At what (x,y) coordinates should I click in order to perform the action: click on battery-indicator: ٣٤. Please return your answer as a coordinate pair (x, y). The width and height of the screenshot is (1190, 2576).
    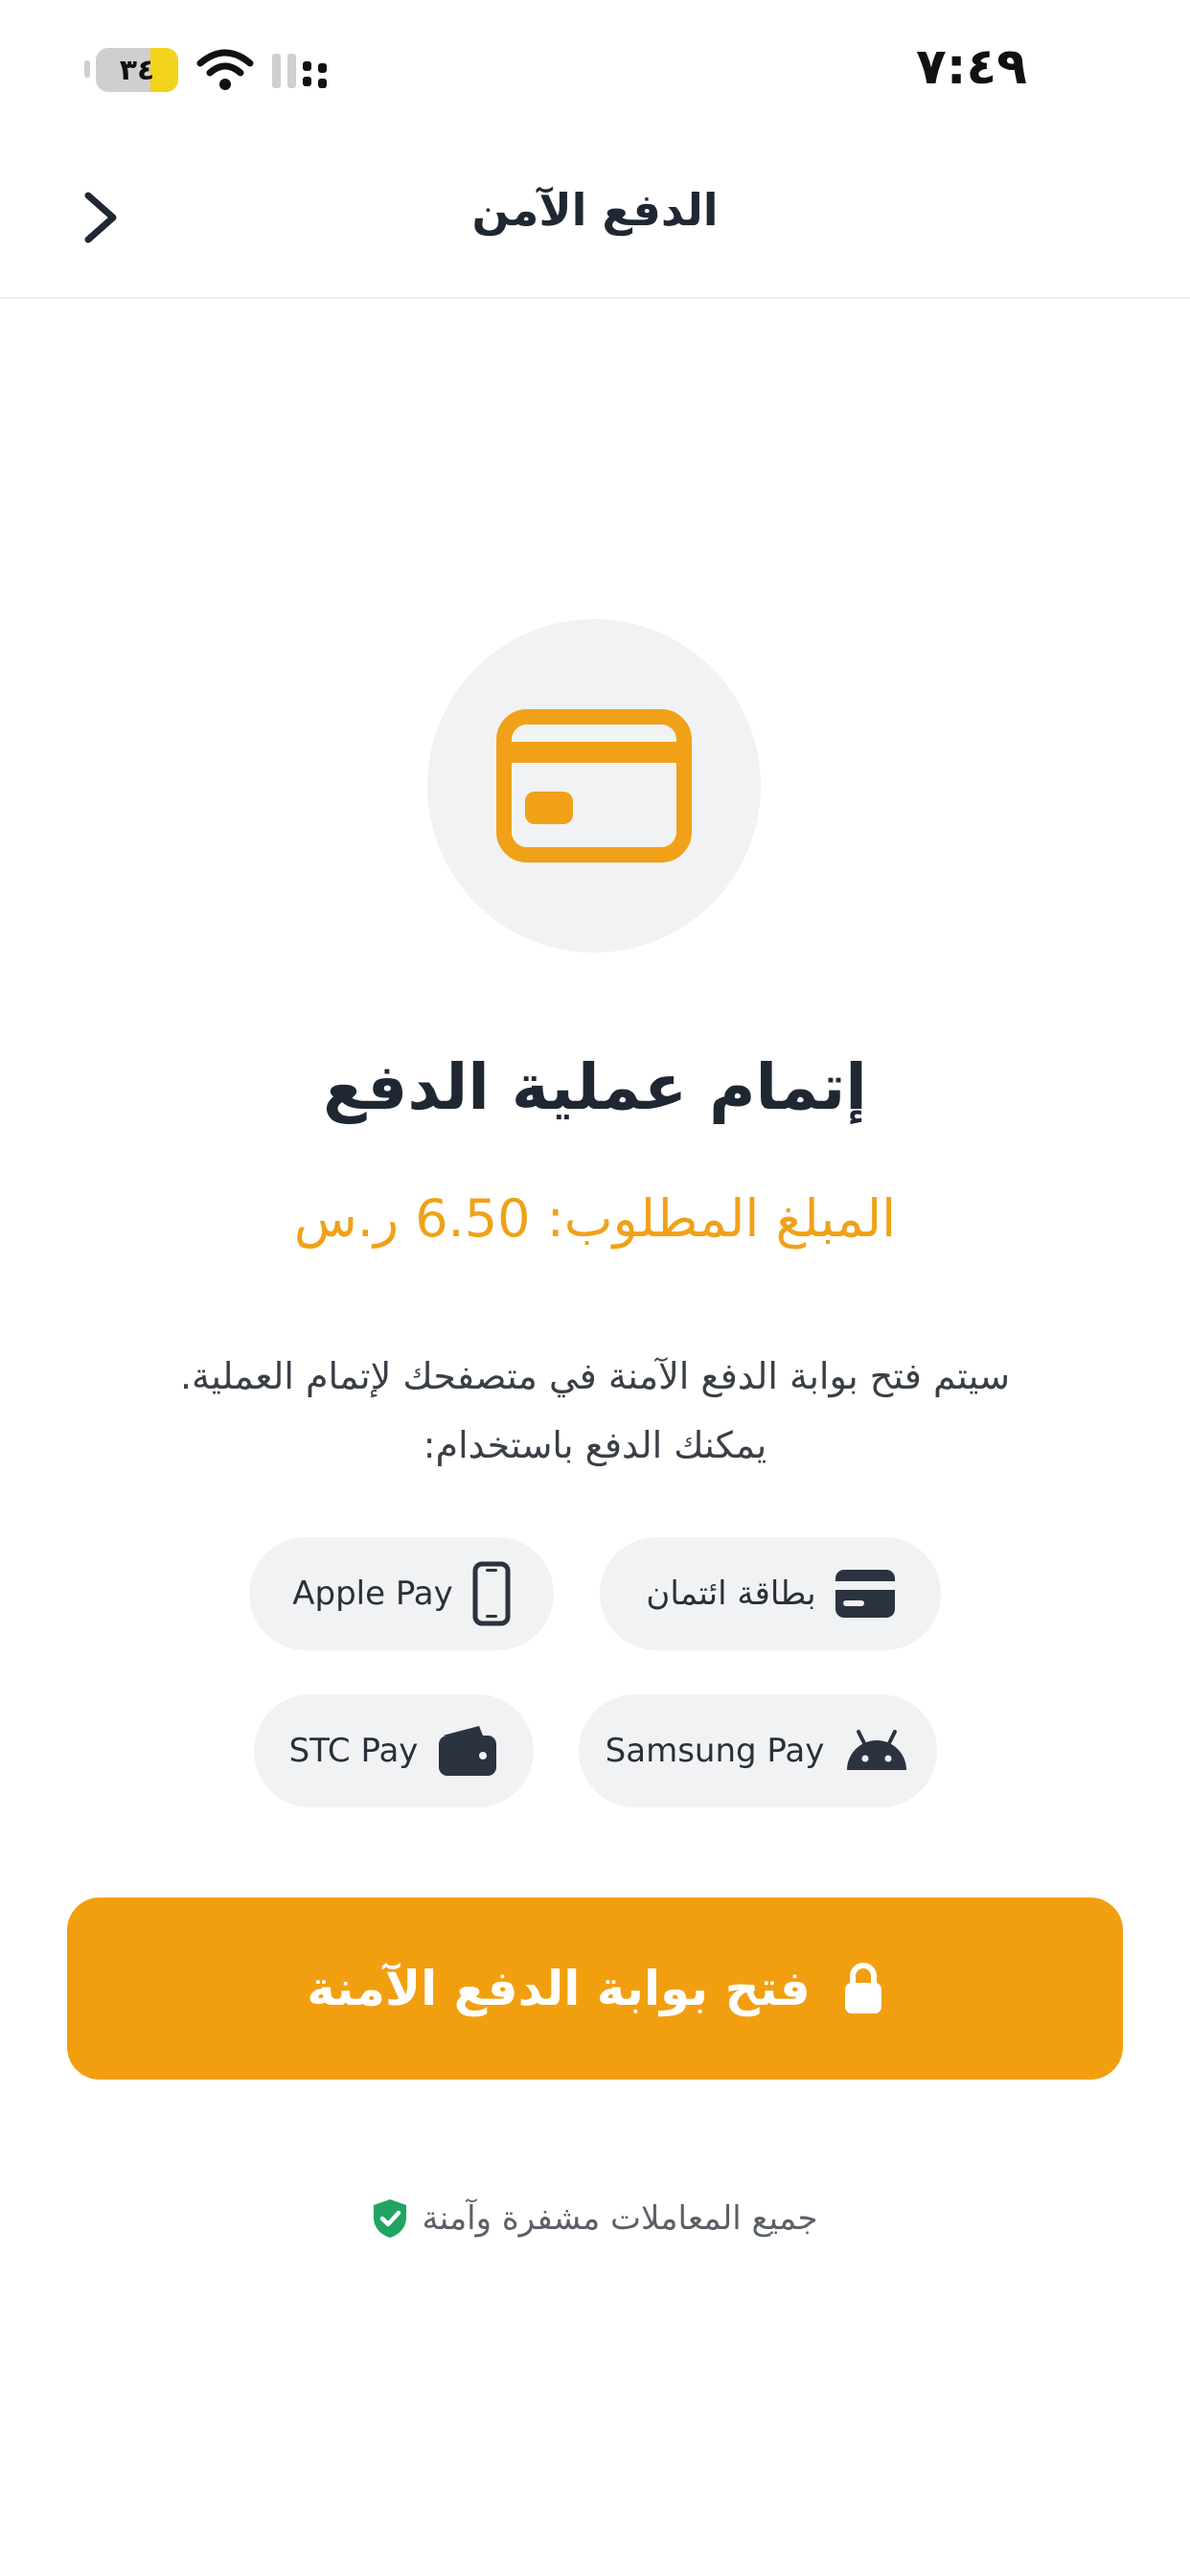
    Looking at the image, I should click on (137, 70).